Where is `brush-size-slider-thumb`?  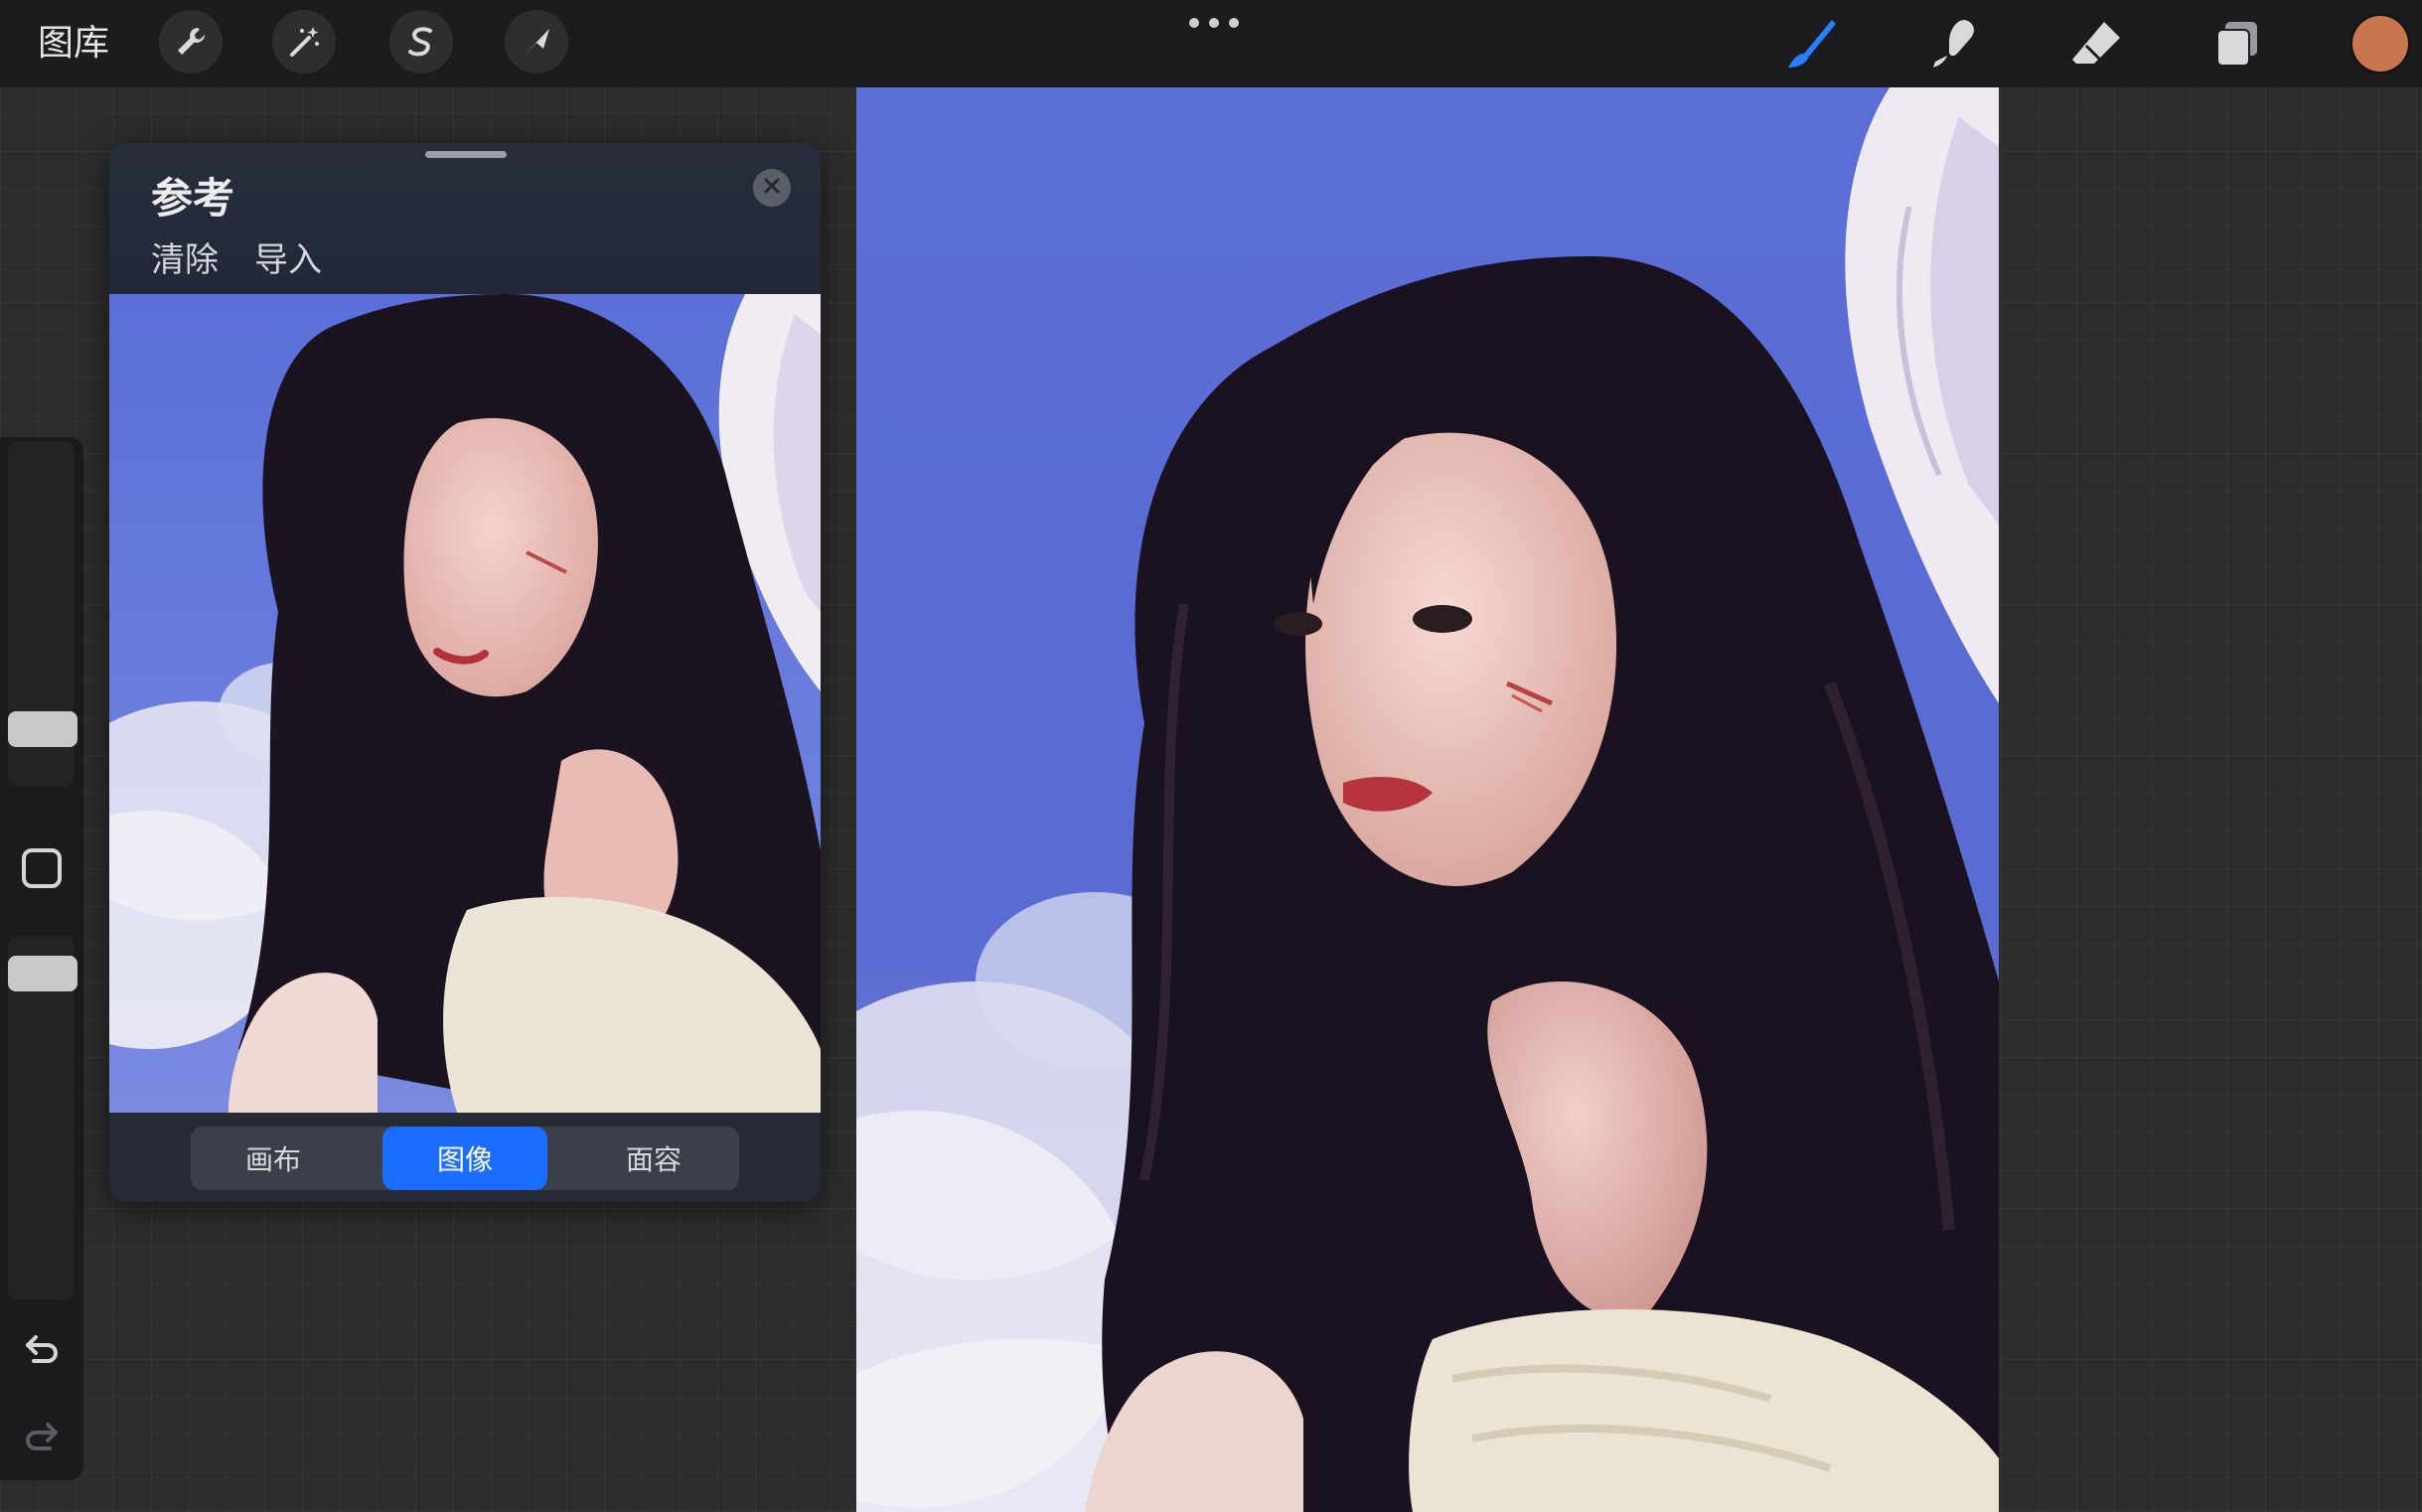
brush-size-slider-thumb is located at coordinates (42, 729).